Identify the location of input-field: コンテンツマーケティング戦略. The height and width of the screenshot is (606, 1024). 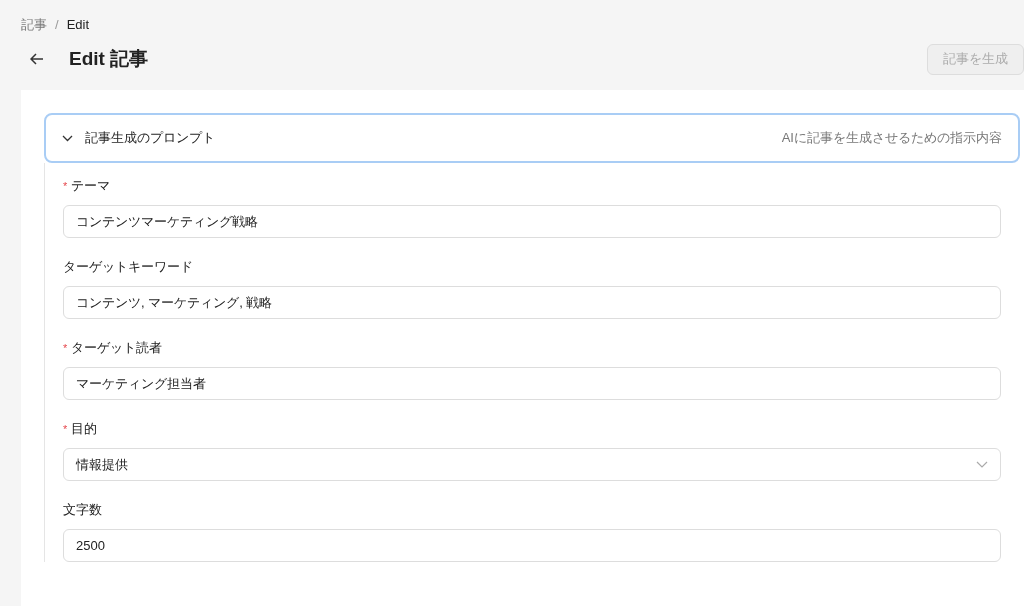
(532, 221).